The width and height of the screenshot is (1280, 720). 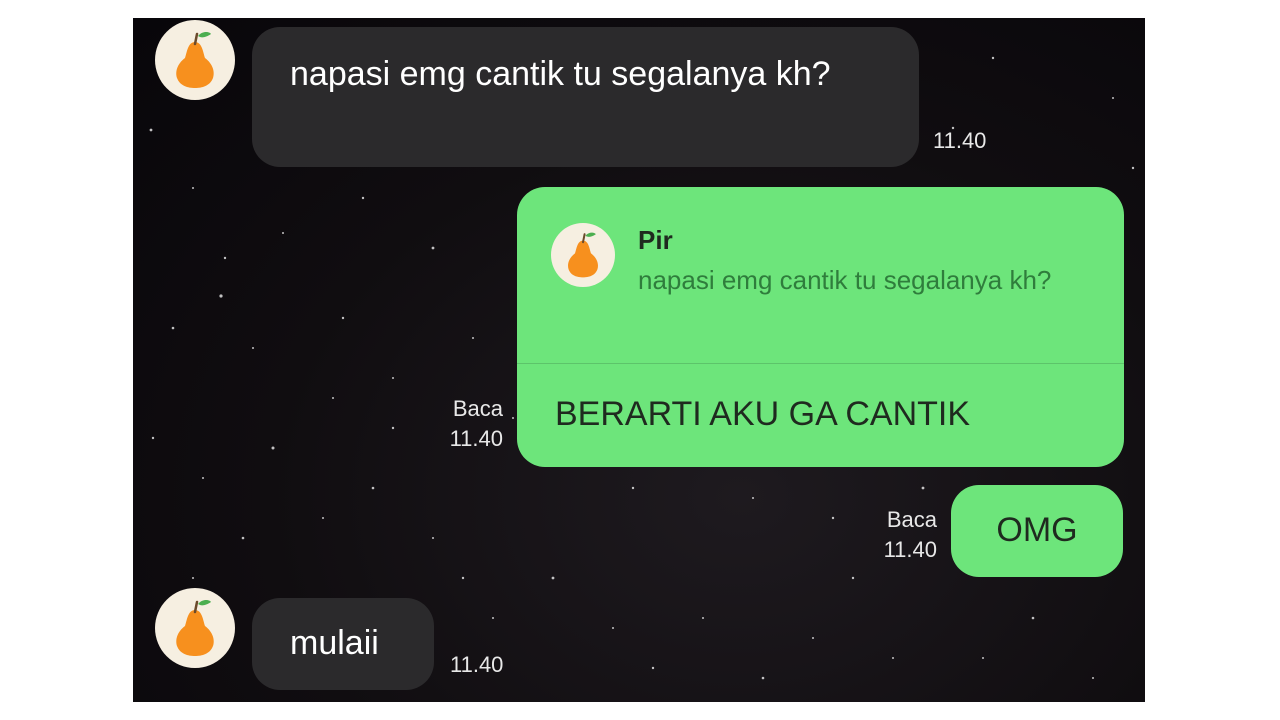 I want to click on outgoing-message-bubble: OMG, so click(x=1037, y=531).